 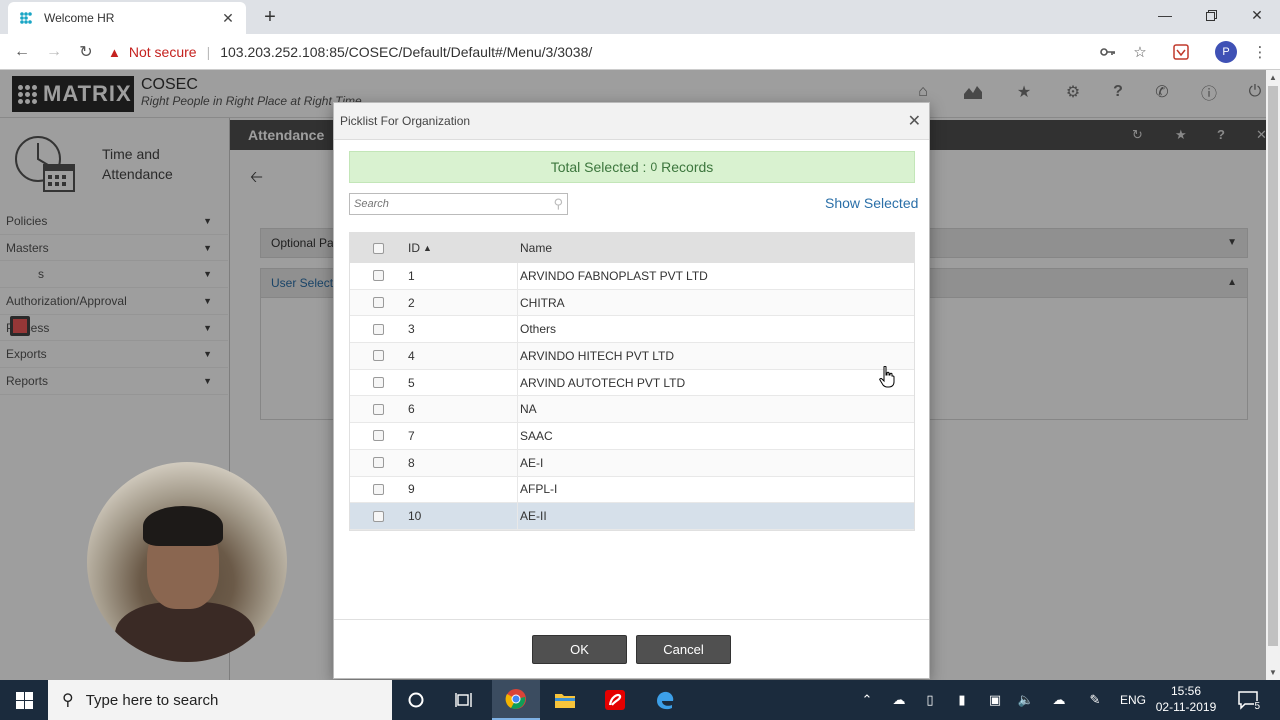 I want to click on browser-menu-icon: ⋮, so click(x=1260, y=52).